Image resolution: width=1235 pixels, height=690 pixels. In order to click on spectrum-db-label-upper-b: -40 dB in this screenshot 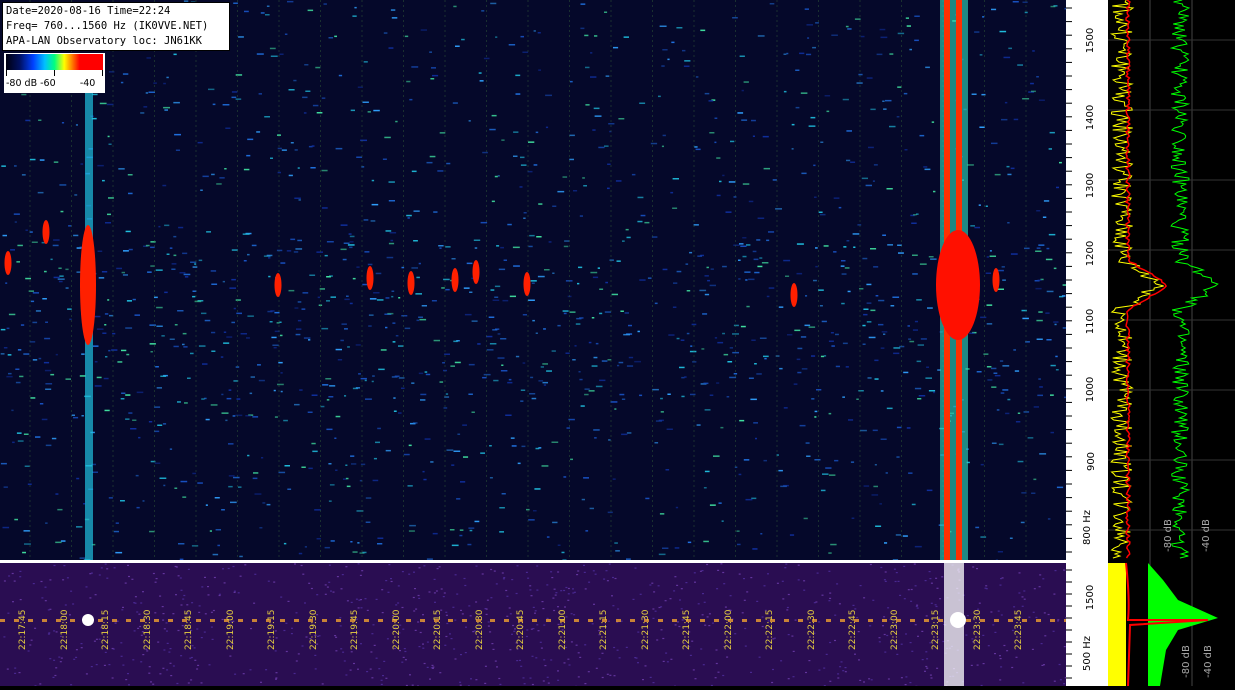, I will do `click(1206, 535)`.